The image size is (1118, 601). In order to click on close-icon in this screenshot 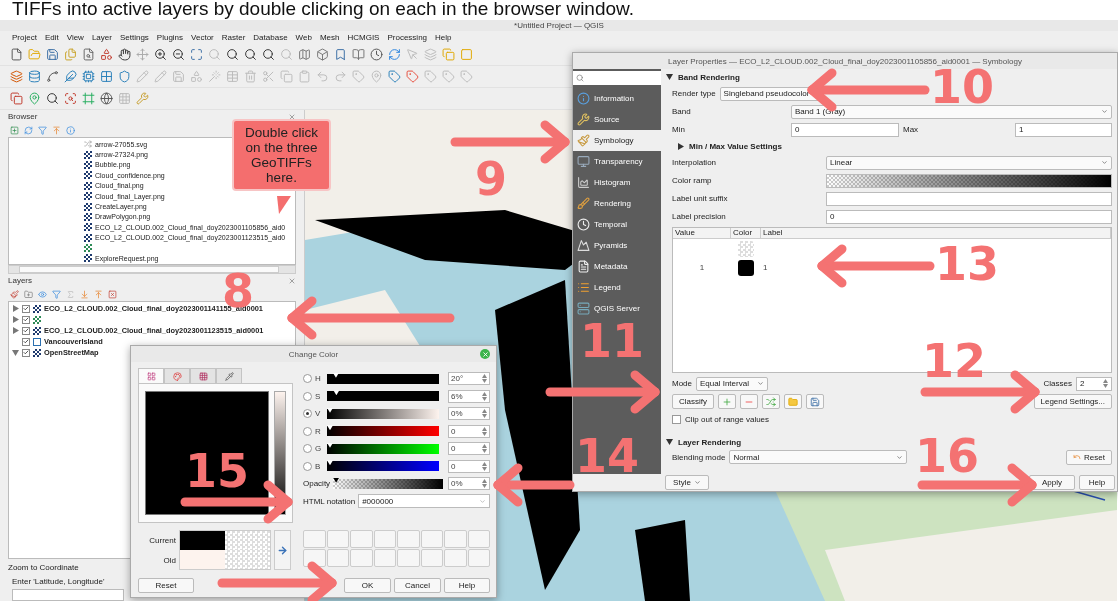, I will do `click(292, 116)`.